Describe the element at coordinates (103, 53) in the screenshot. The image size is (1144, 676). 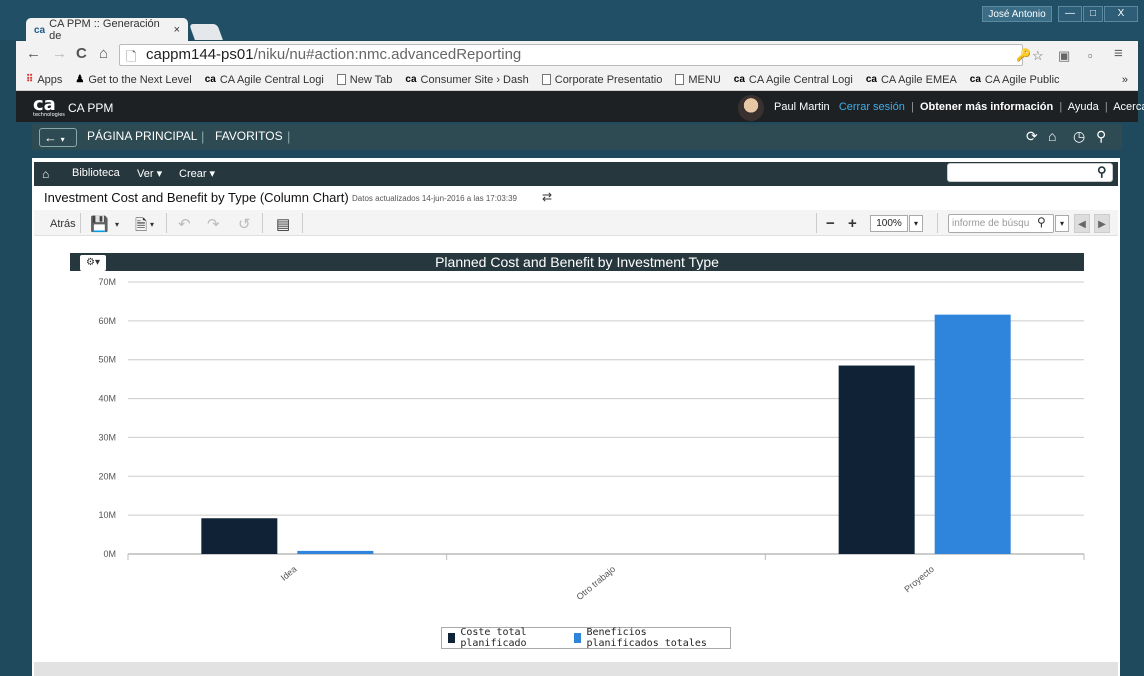
I see `home-icon: ⌂` at that location.